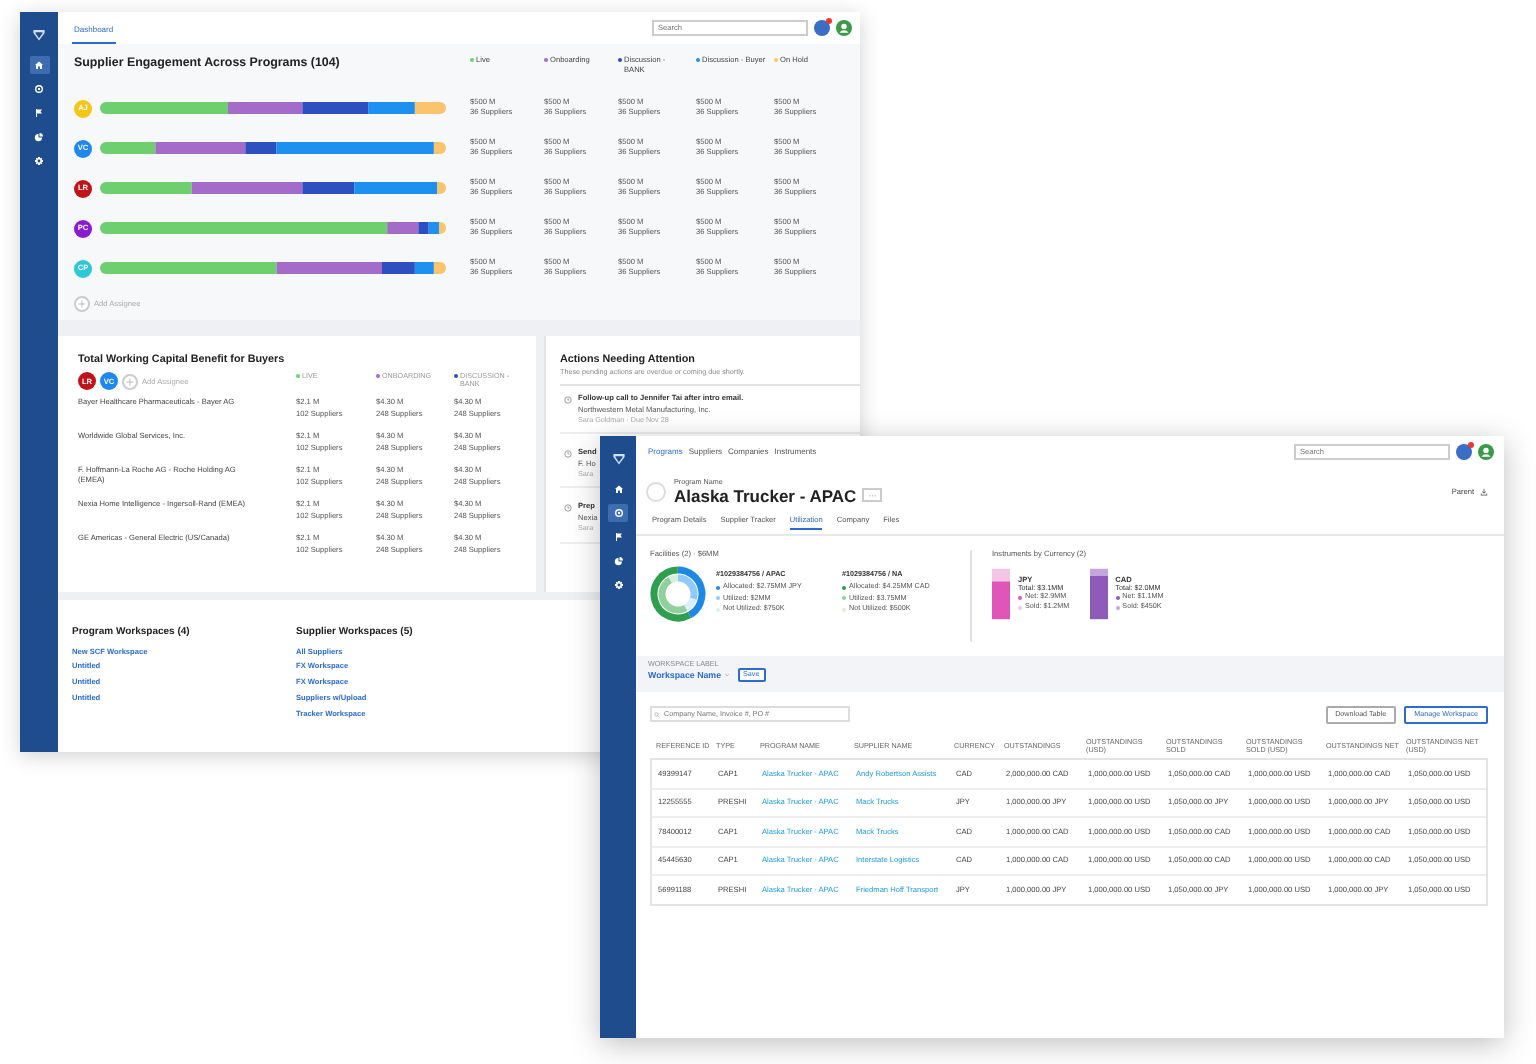 The width and height of the screenshot is (1536, 1064). I want to click on program-logo-placeholder, so click(656, 491).